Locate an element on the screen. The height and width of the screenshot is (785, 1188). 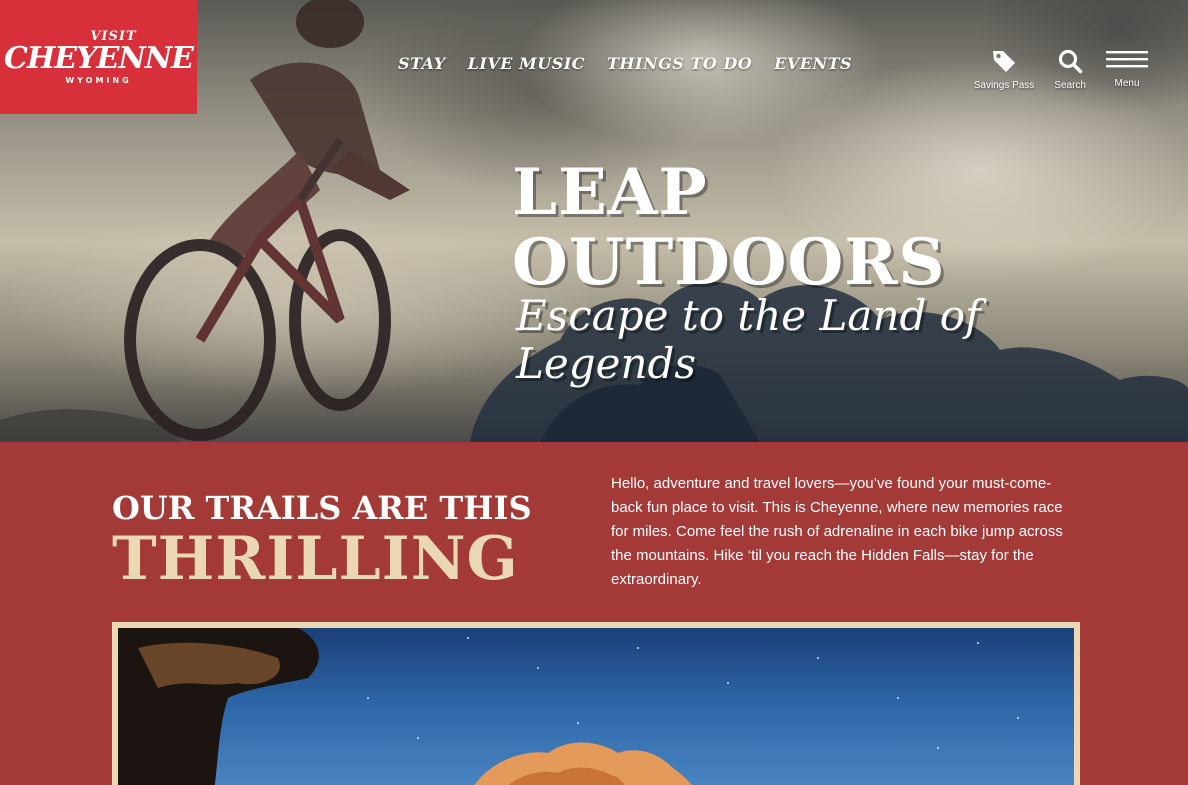
visit-cheyenne-logo: VISIT CHEYENNE WYOMING is located at coordinates (98, 57).